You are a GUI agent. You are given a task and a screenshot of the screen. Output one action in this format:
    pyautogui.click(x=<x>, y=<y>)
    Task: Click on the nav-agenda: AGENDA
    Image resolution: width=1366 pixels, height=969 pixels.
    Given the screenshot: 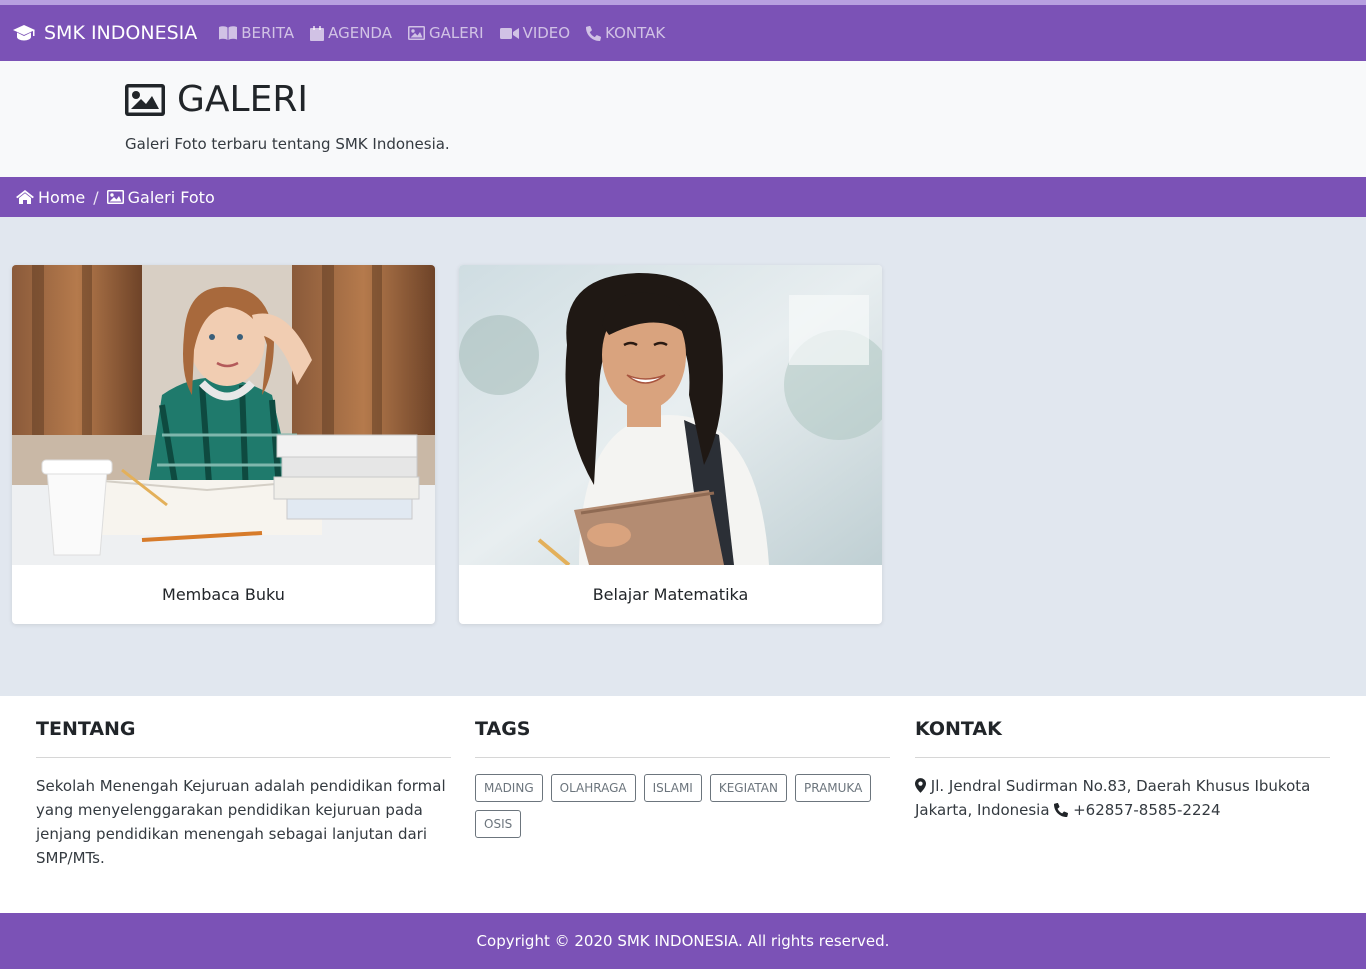 What is the action you would take?
    pyautogui.click(x=351, y=33)
    